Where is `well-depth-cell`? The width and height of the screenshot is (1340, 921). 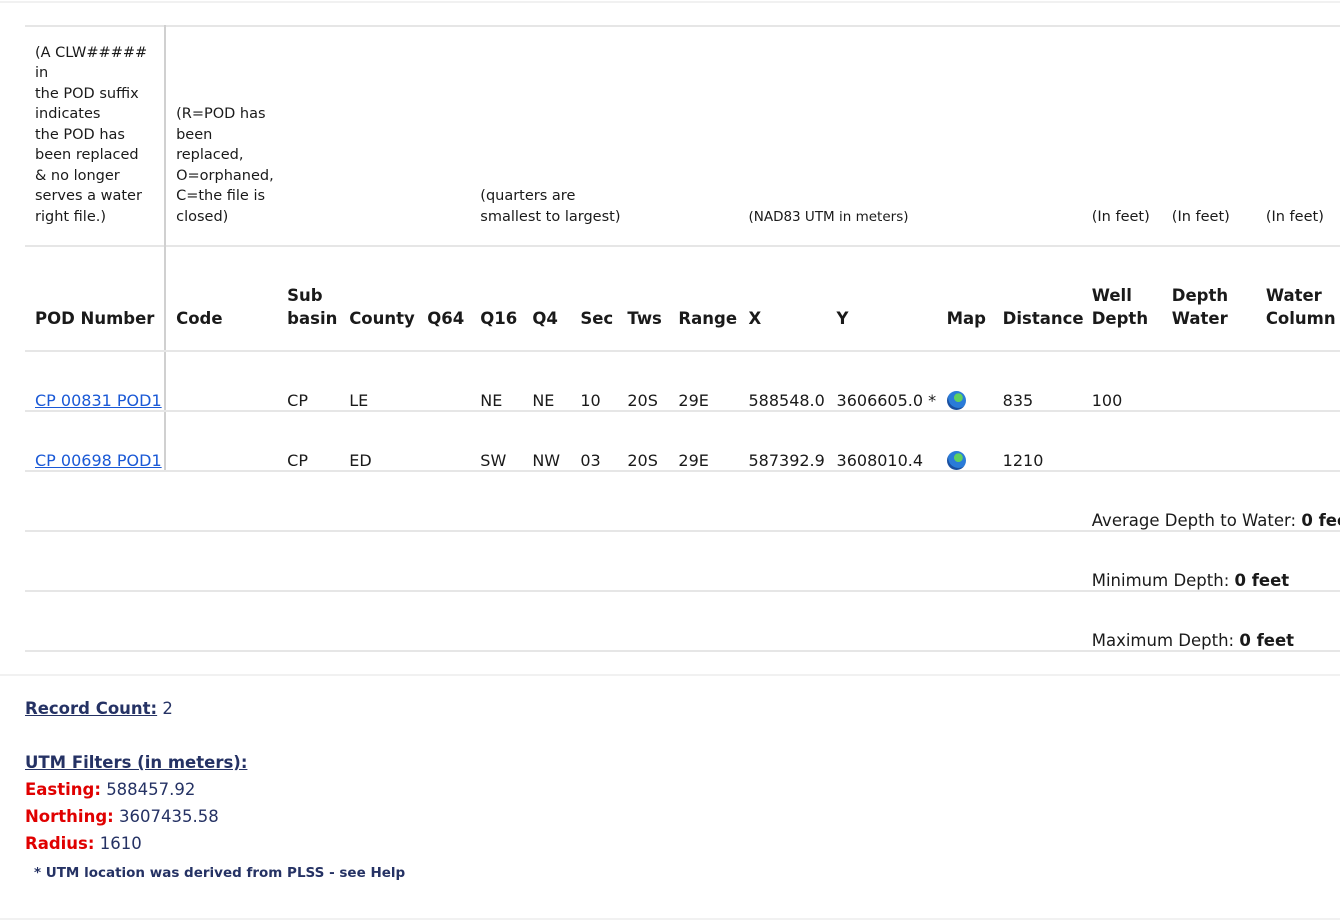 well-depth-cell is located at coordinates (1121, 441).